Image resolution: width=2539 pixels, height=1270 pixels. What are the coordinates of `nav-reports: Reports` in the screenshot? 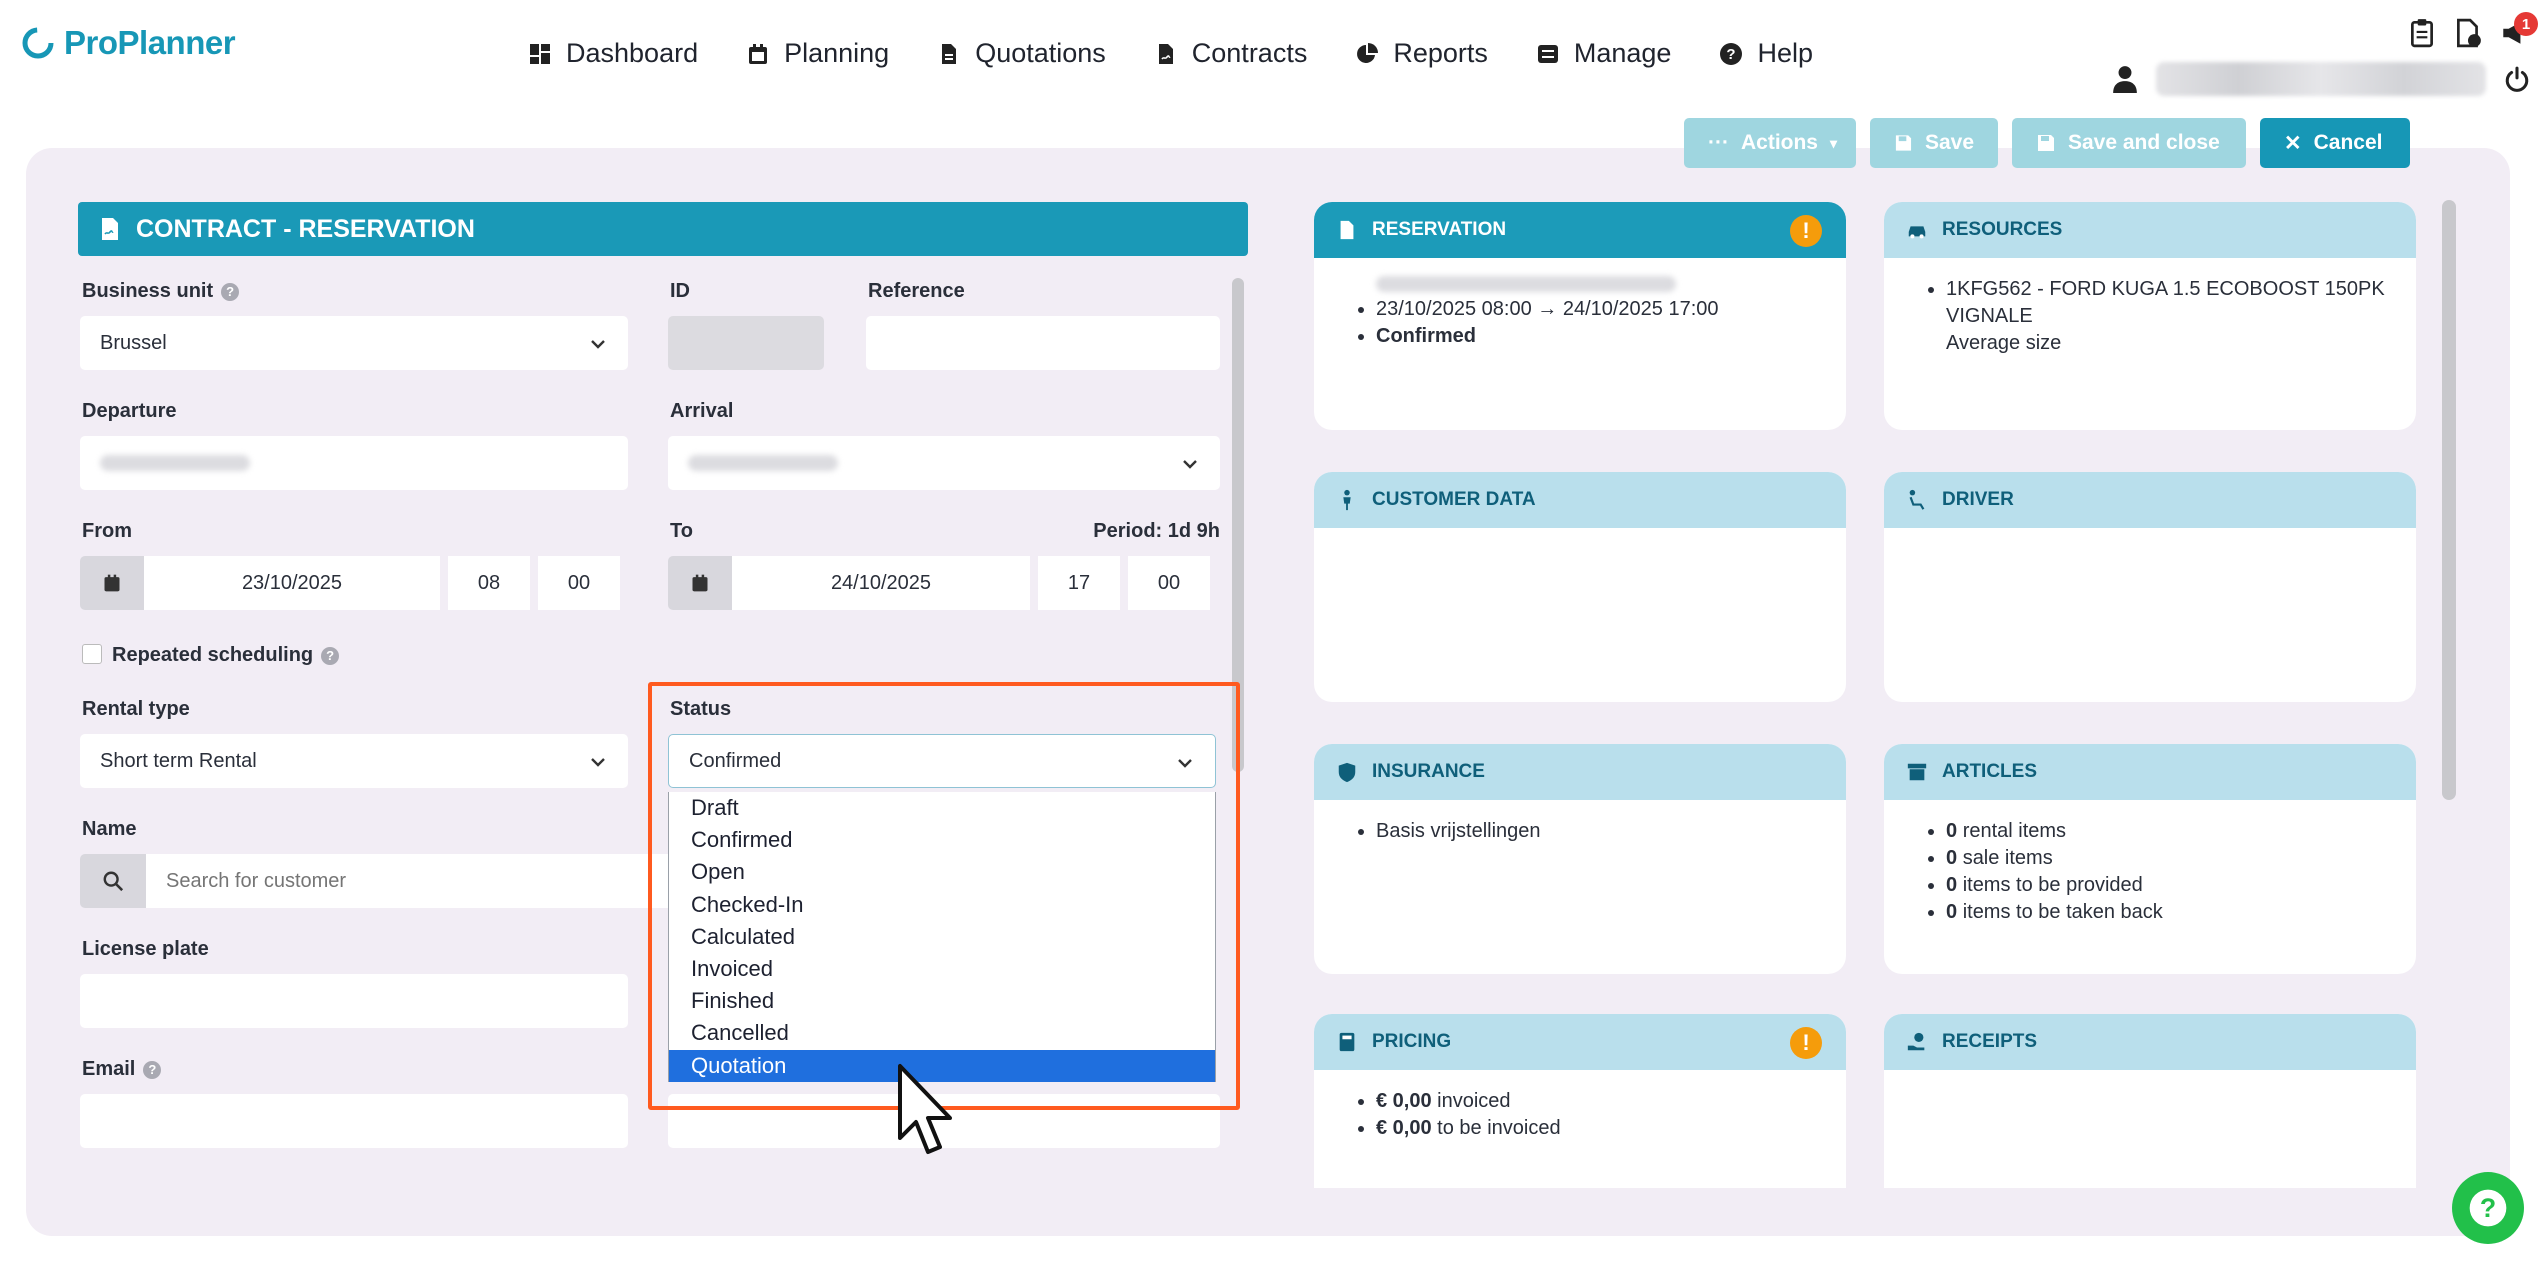 It's located at (1421, 53).